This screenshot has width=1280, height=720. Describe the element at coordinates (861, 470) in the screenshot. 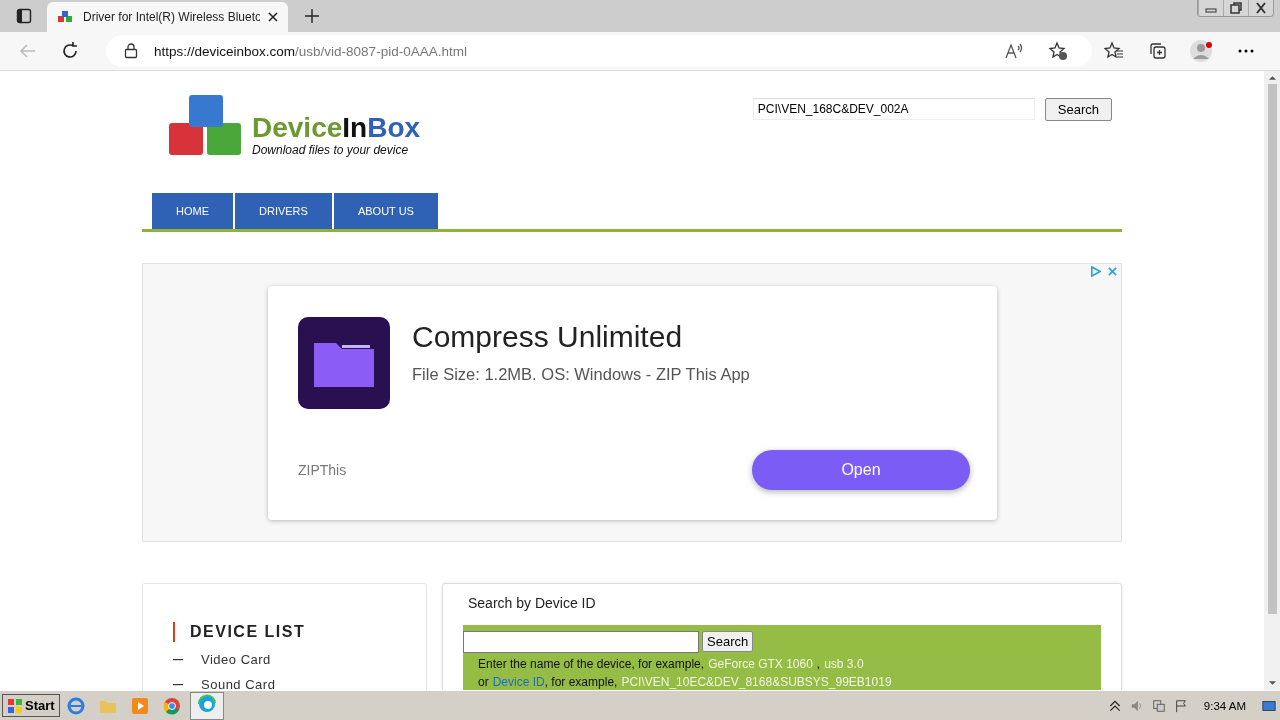

I see `open-button: Open` at that location.